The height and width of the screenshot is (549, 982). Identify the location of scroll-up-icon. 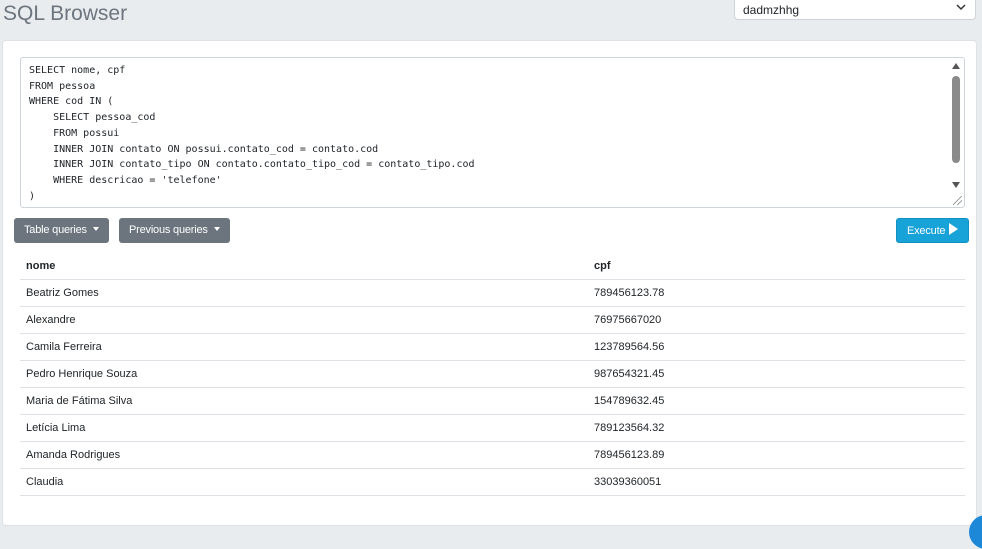
(956, 66).